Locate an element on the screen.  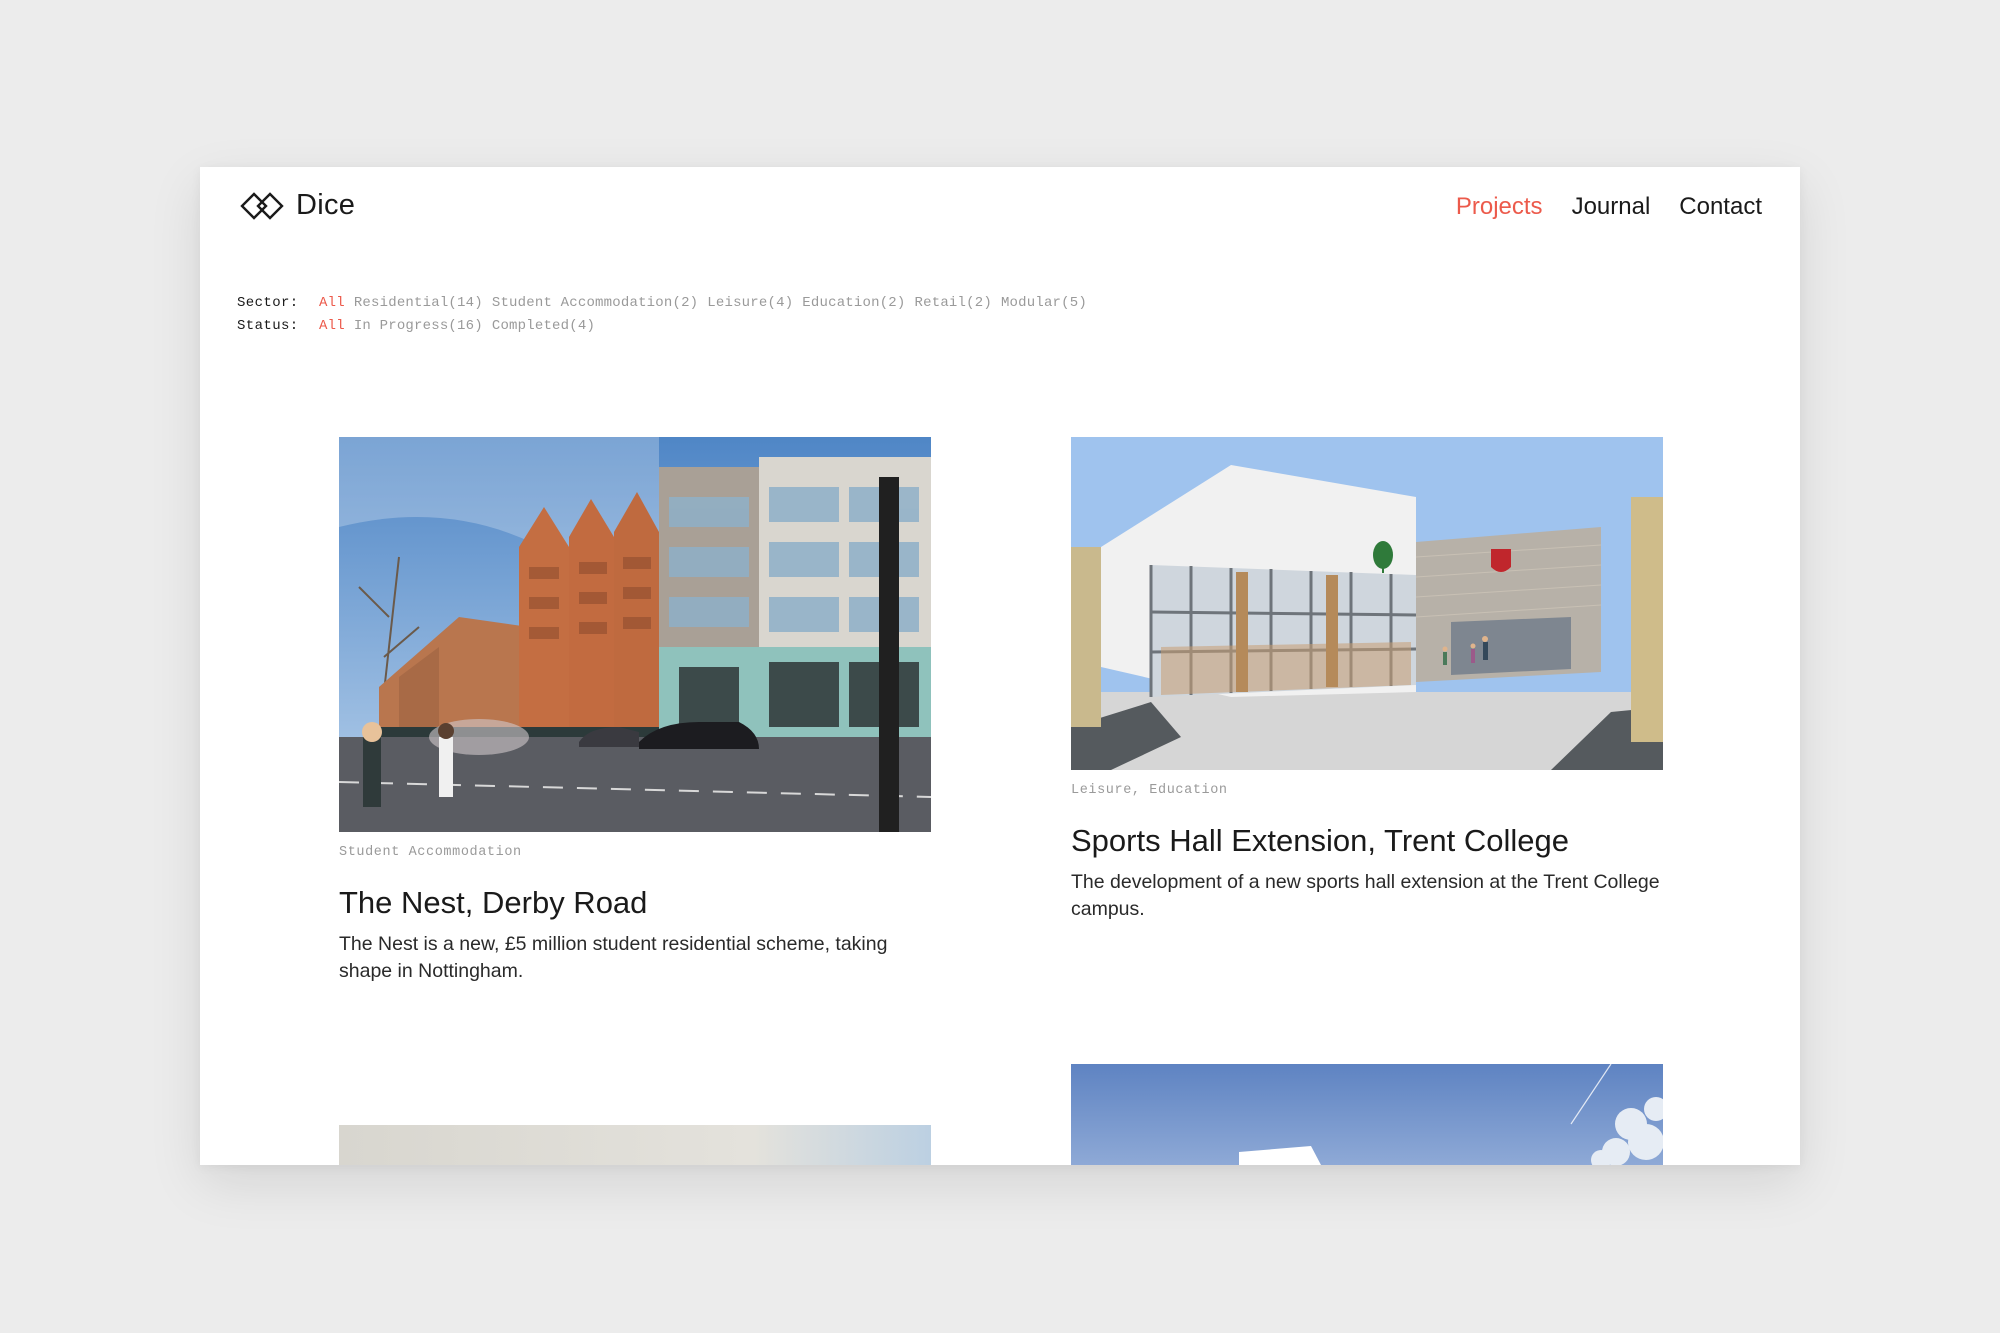
nav-journal: Journal is located at coordinates (1611, 207).